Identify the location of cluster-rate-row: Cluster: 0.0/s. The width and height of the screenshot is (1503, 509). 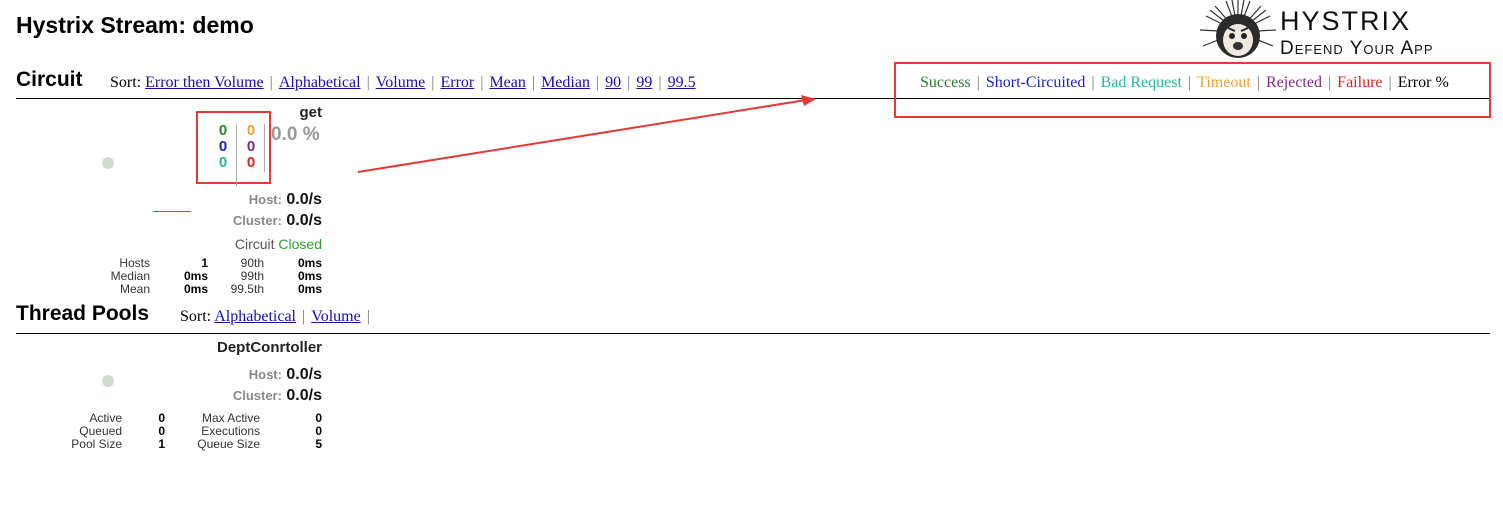
(251, 221).